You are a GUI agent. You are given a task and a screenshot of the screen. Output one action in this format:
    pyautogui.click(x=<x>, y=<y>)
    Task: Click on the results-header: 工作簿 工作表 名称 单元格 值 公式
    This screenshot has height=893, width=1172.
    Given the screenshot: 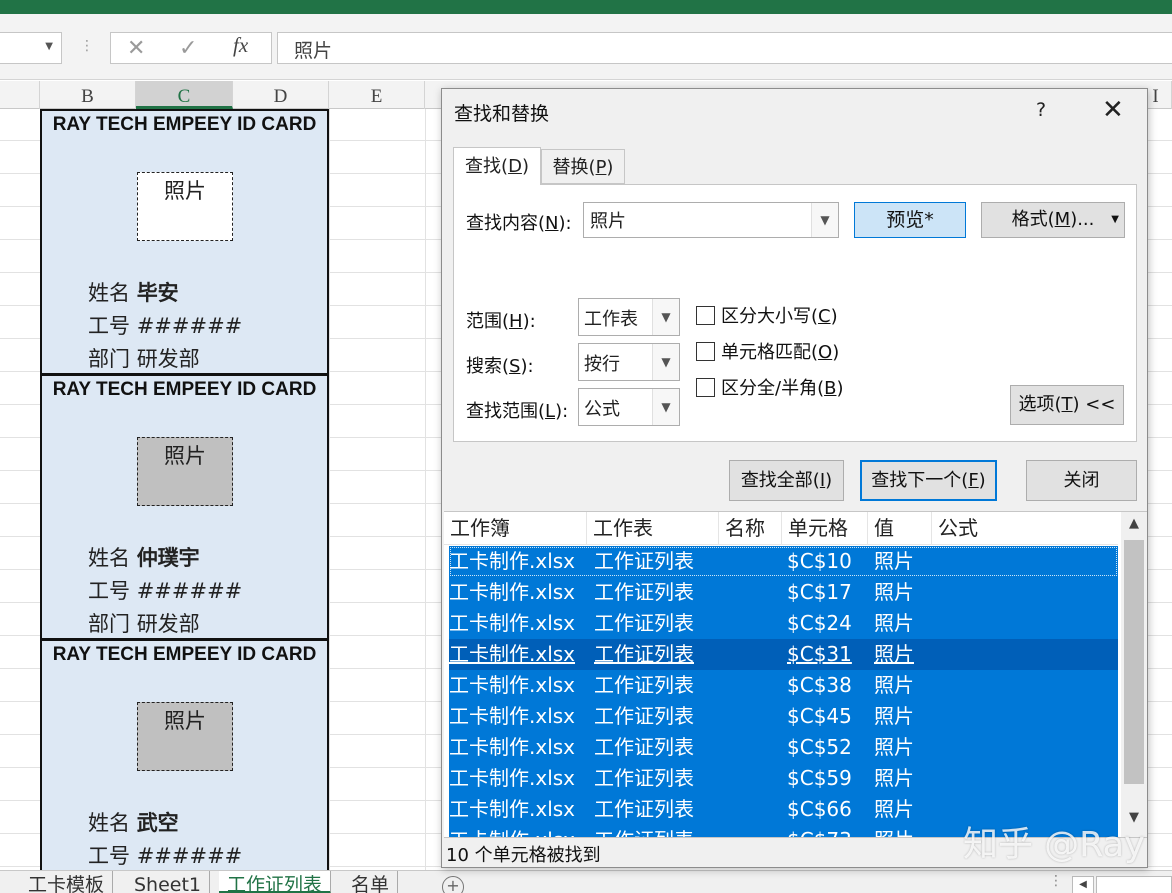 What is the action you would take?
    pyautogui.click(x=781, y=528)
    